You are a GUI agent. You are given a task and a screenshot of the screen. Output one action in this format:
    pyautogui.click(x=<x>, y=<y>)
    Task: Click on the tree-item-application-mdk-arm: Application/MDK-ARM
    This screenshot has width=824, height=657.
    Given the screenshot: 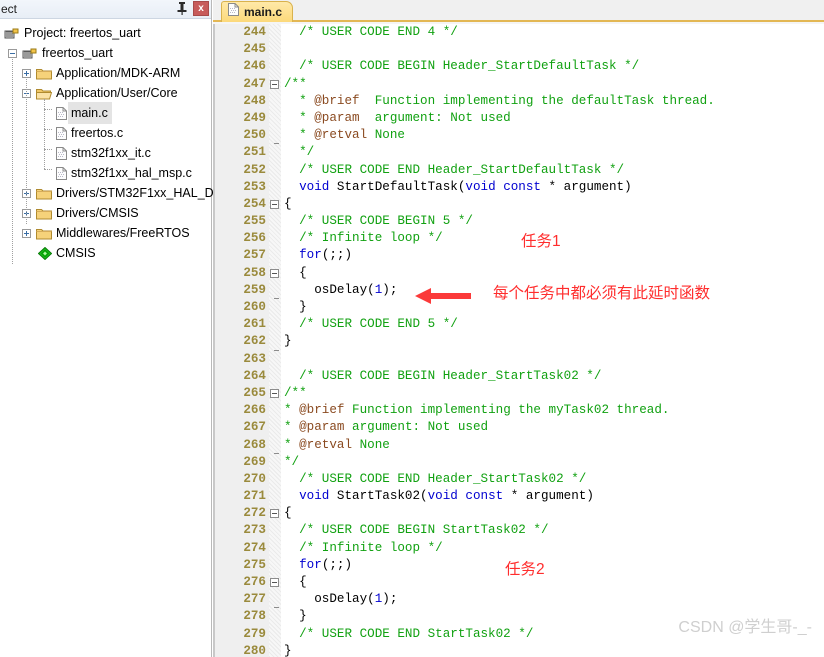 What is the action you would take?
    pyautogui.click(x=105, y=73)
    